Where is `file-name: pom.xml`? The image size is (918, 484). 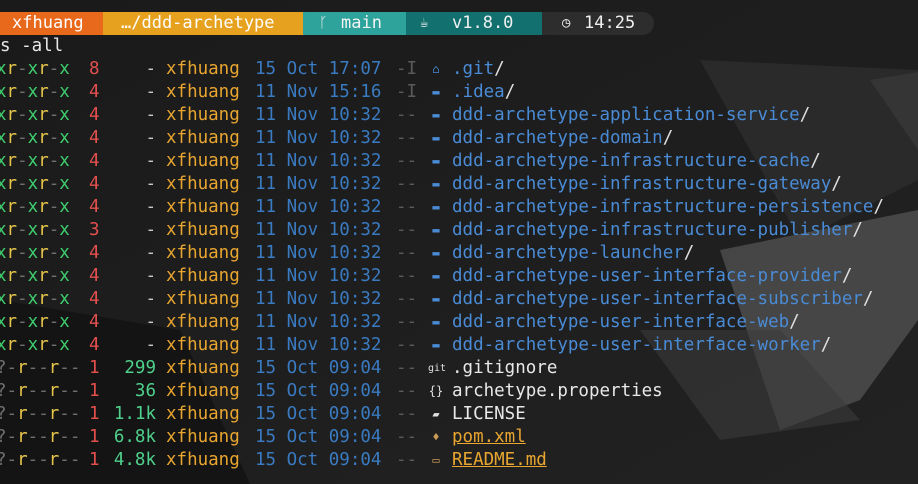
file-name: pom.xml is located at coordinates (489, 437).